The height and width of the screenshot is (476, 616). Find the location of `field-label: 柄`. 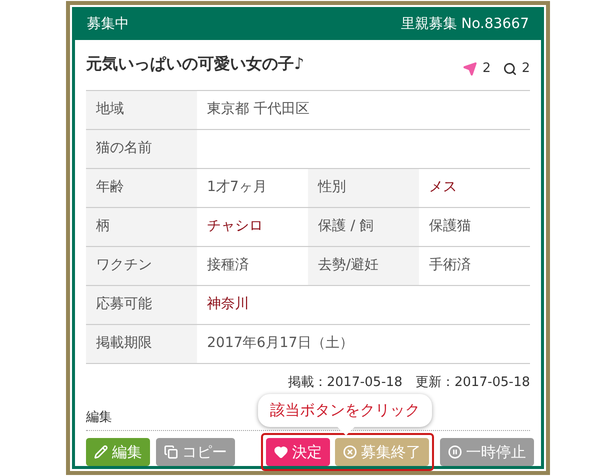

field-label: 柄 is located at coordinates (141, 227).